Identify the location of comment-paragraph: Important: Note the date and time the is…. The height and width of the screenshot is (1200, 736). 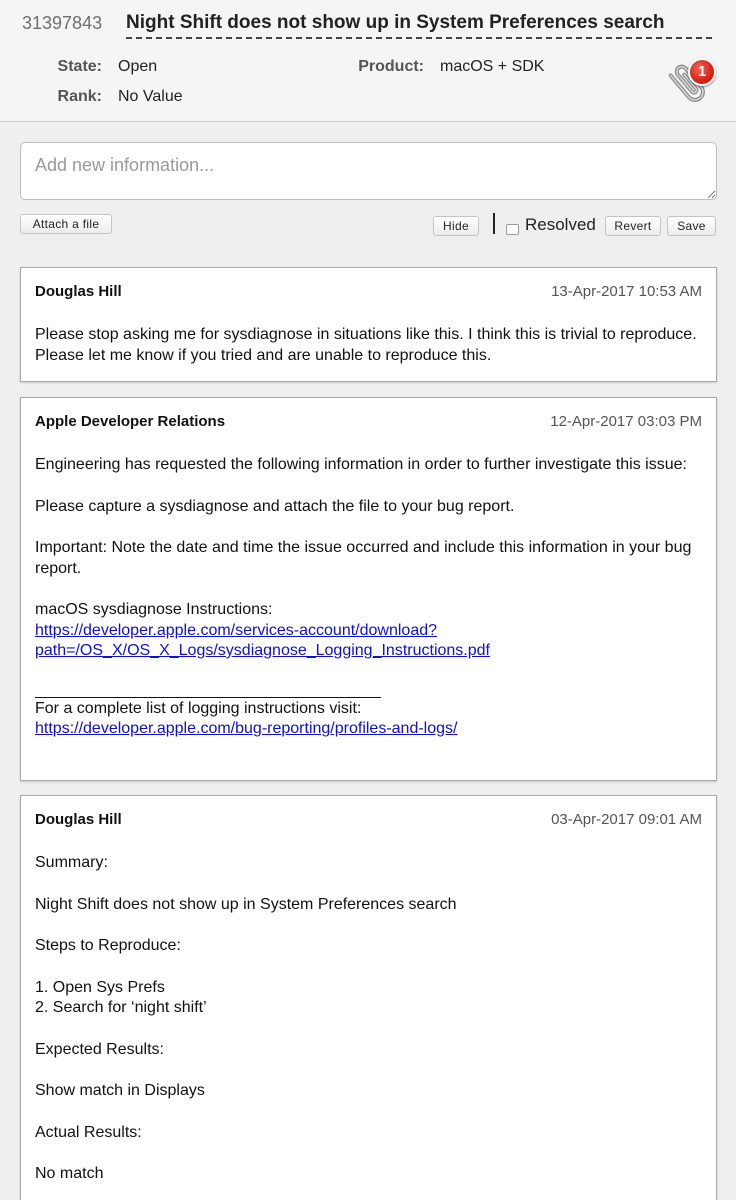
(363, 558).